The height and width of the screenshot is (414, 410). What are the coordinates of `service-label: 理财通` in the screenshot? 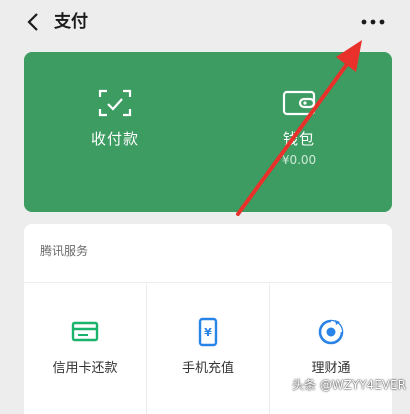 It's located at (331, 368).